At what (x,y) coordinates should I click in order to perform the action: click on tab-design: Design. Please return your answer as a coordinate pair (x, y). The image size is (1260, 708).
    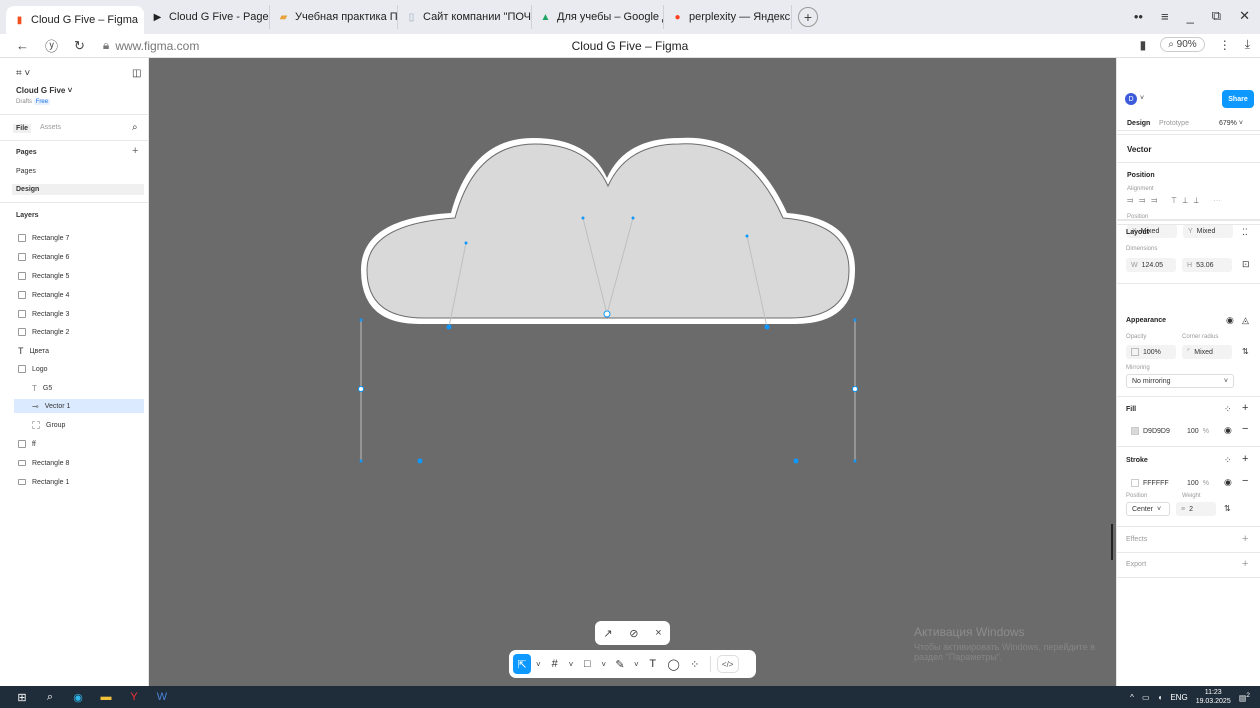
    Looking at the image, I should click on (1138, 123).